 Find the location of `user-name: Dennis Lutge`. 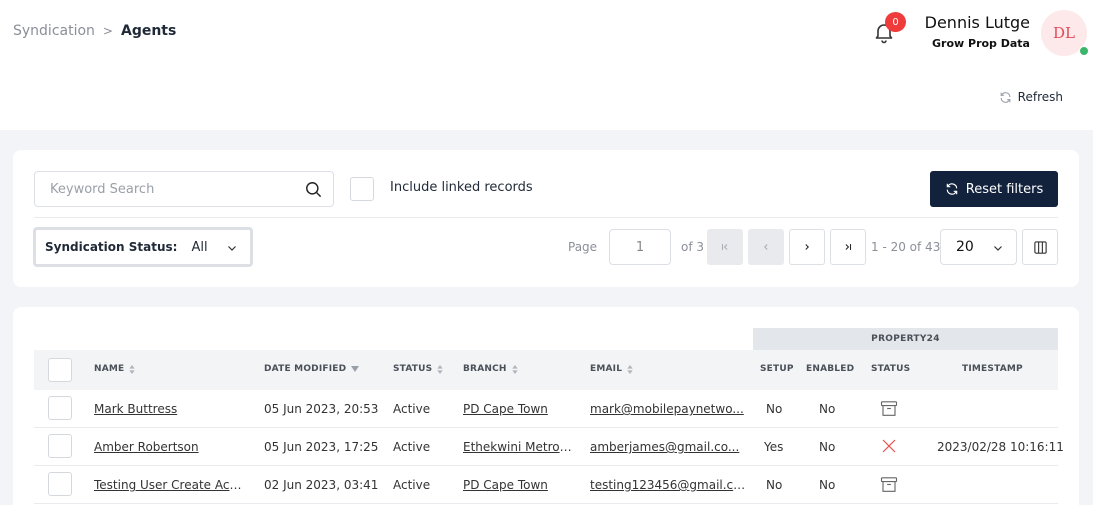

user-name: Dennis Lutge is located at coordinates (977, 22).